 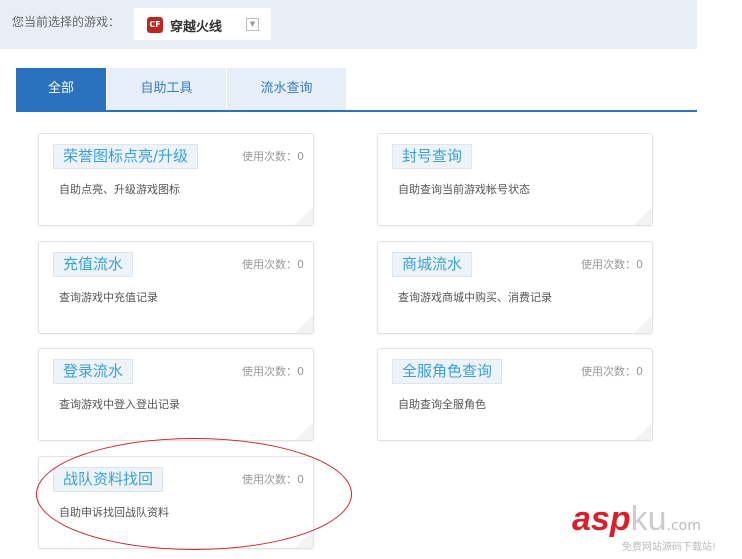 I want to click on tab-all: 全部, so click(x=61, y=89).